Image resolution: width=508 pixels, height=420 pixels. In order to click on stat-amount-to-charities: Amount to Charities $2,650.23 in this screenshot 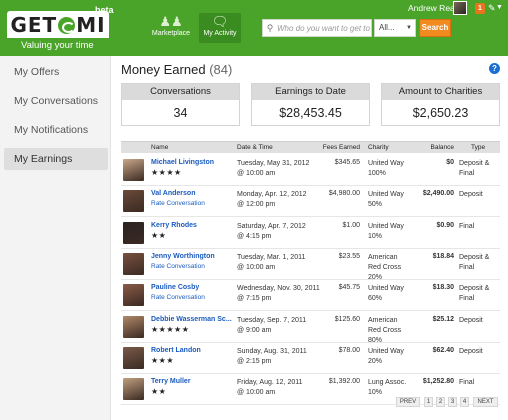, I will do `click(440, 104)`.